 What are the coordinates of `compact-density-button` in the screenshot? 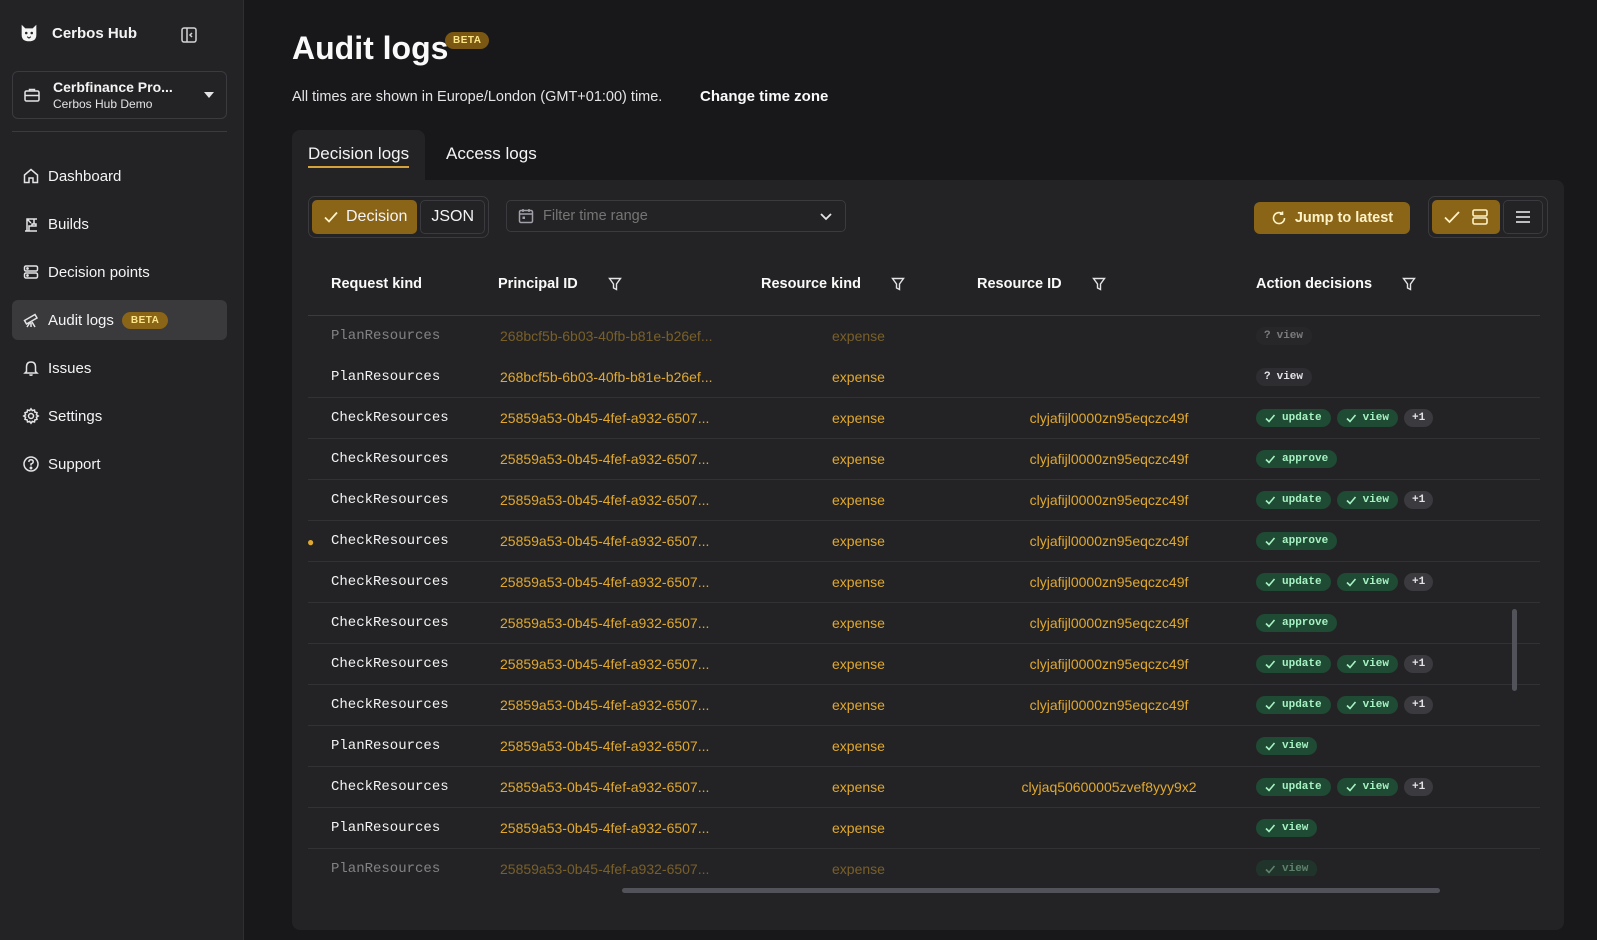 It's located at (1523, 217).